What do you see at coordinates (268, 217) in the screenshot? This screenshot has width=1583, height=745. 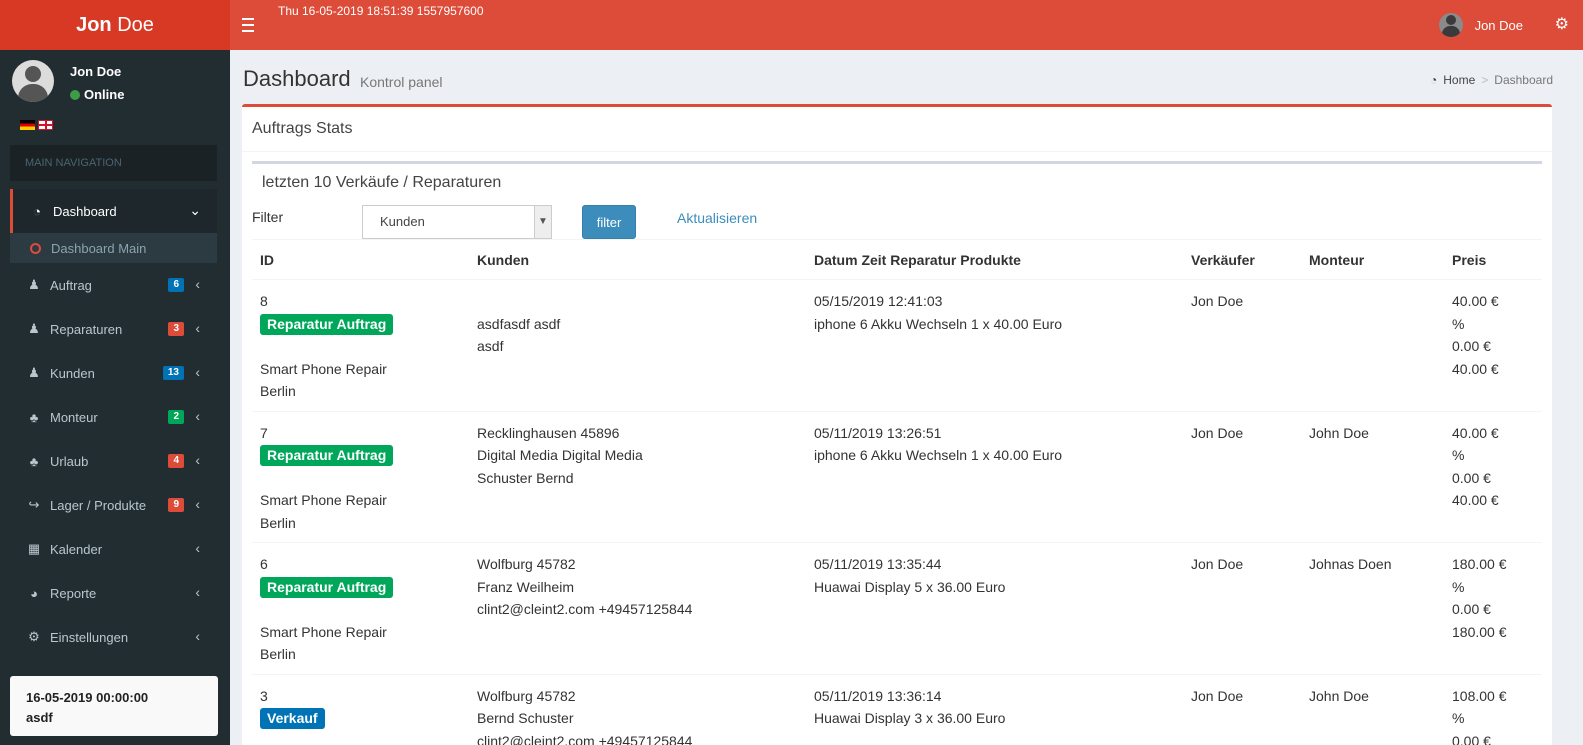 I see `filter-label: Filter` at bounding box center [268, 217].